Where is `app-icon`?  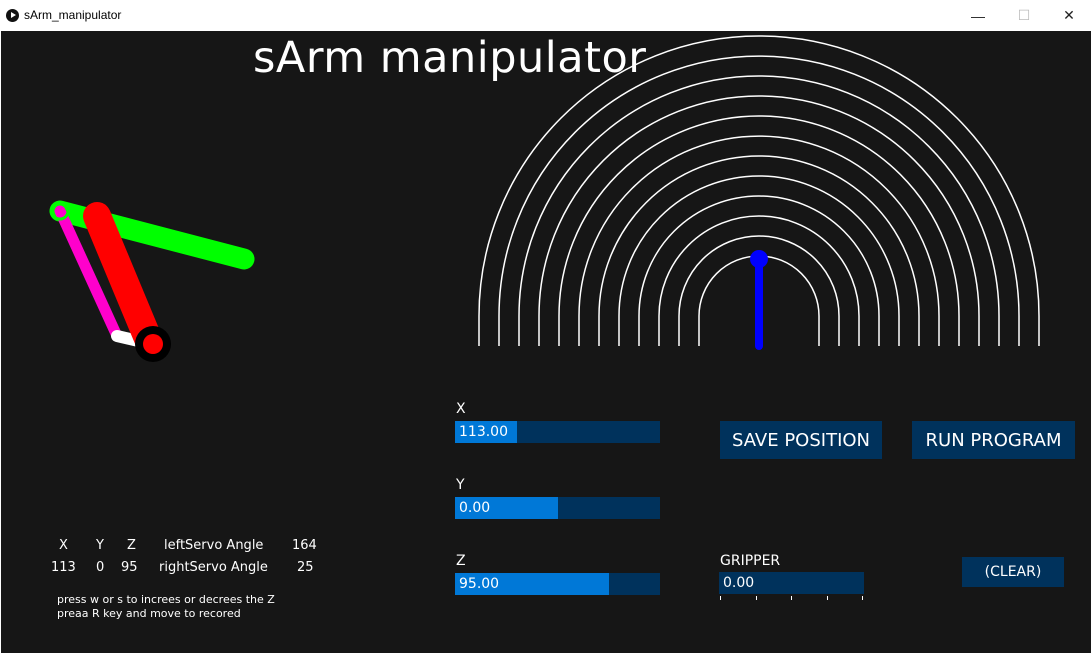
app-icon is located at coordinates (12, 15).